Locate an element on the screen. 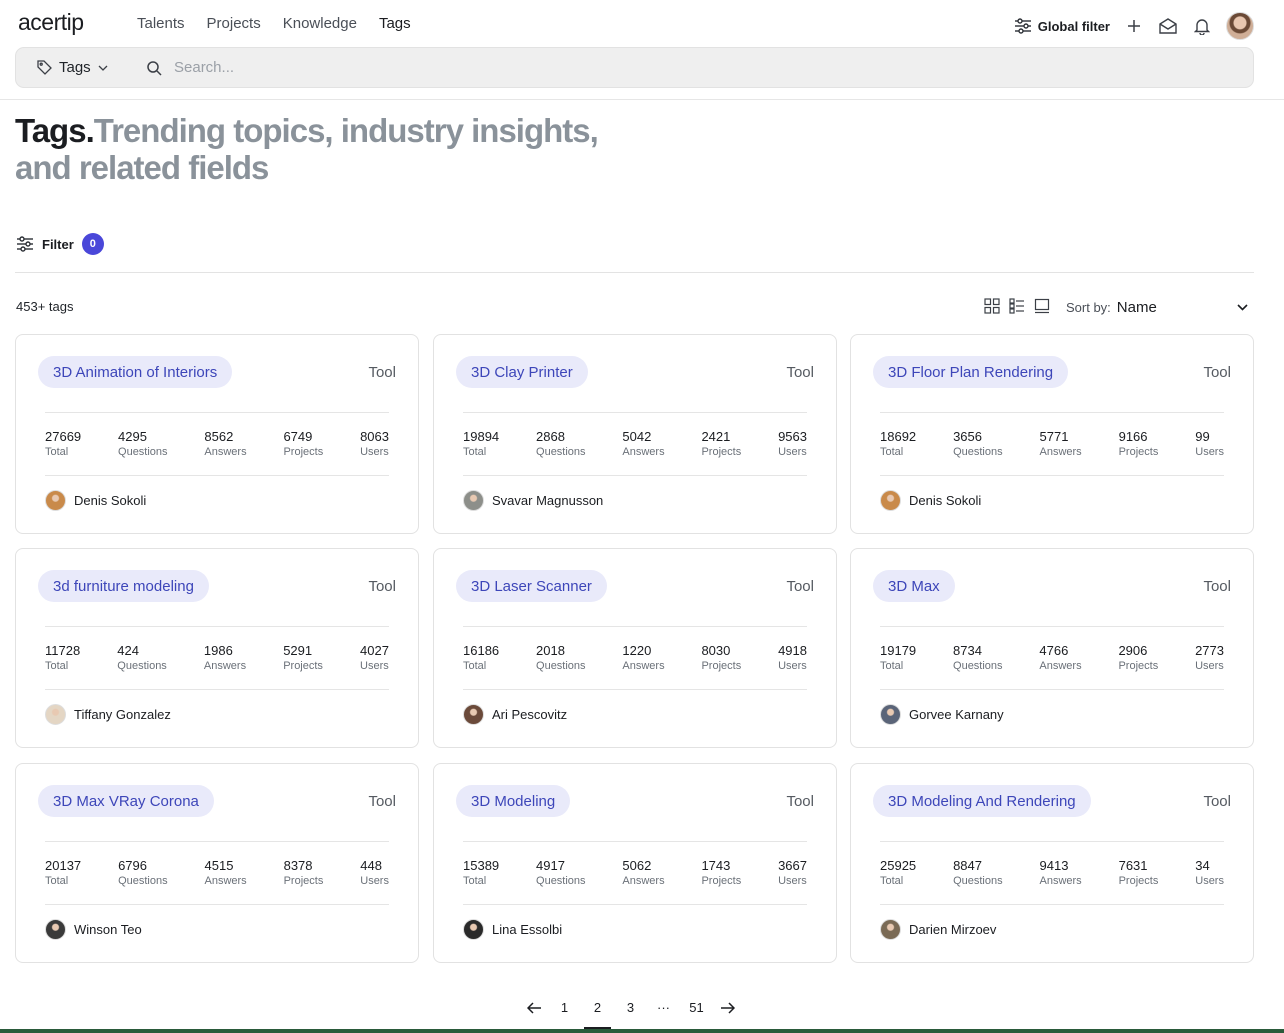 This screenshot has height=1033, width=1284. tag-owner: Svavar Magnusson is located at coordinates (533, 500).